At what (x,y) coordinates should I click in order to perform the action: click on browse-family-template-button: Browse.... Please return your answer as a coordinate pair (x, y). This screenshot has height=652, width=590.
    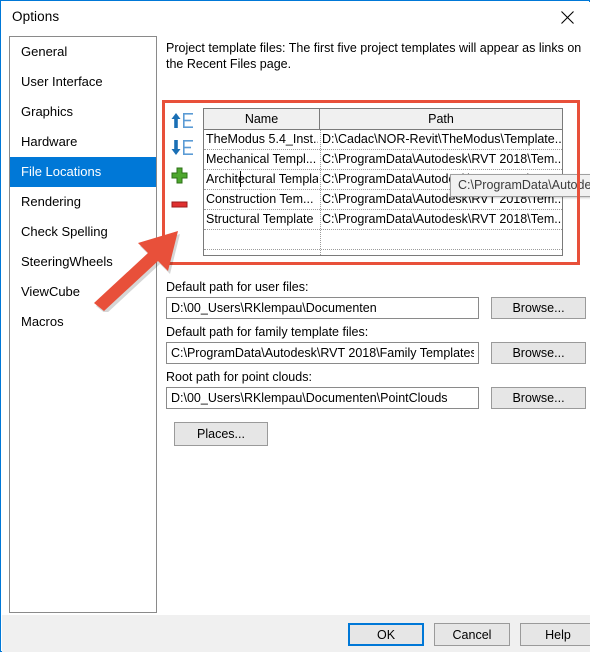
    Looking at the image, I should click on (538, 353).